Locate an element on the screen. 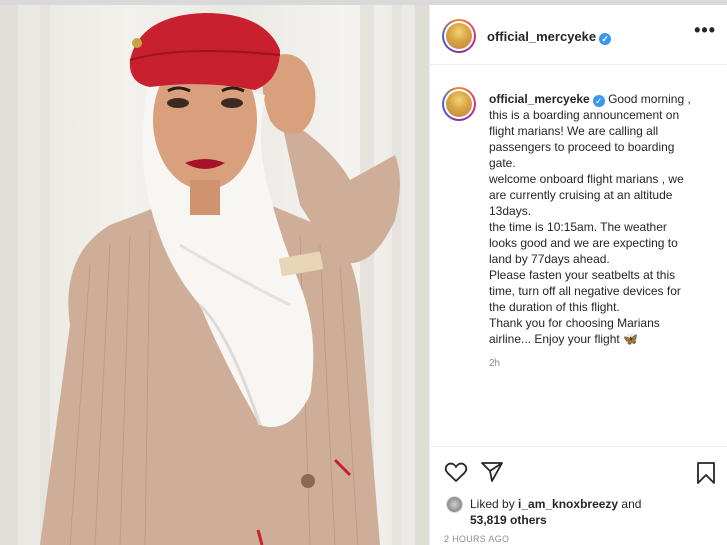  caption-username: official_mercyeke is located at coordinates (539, 99).